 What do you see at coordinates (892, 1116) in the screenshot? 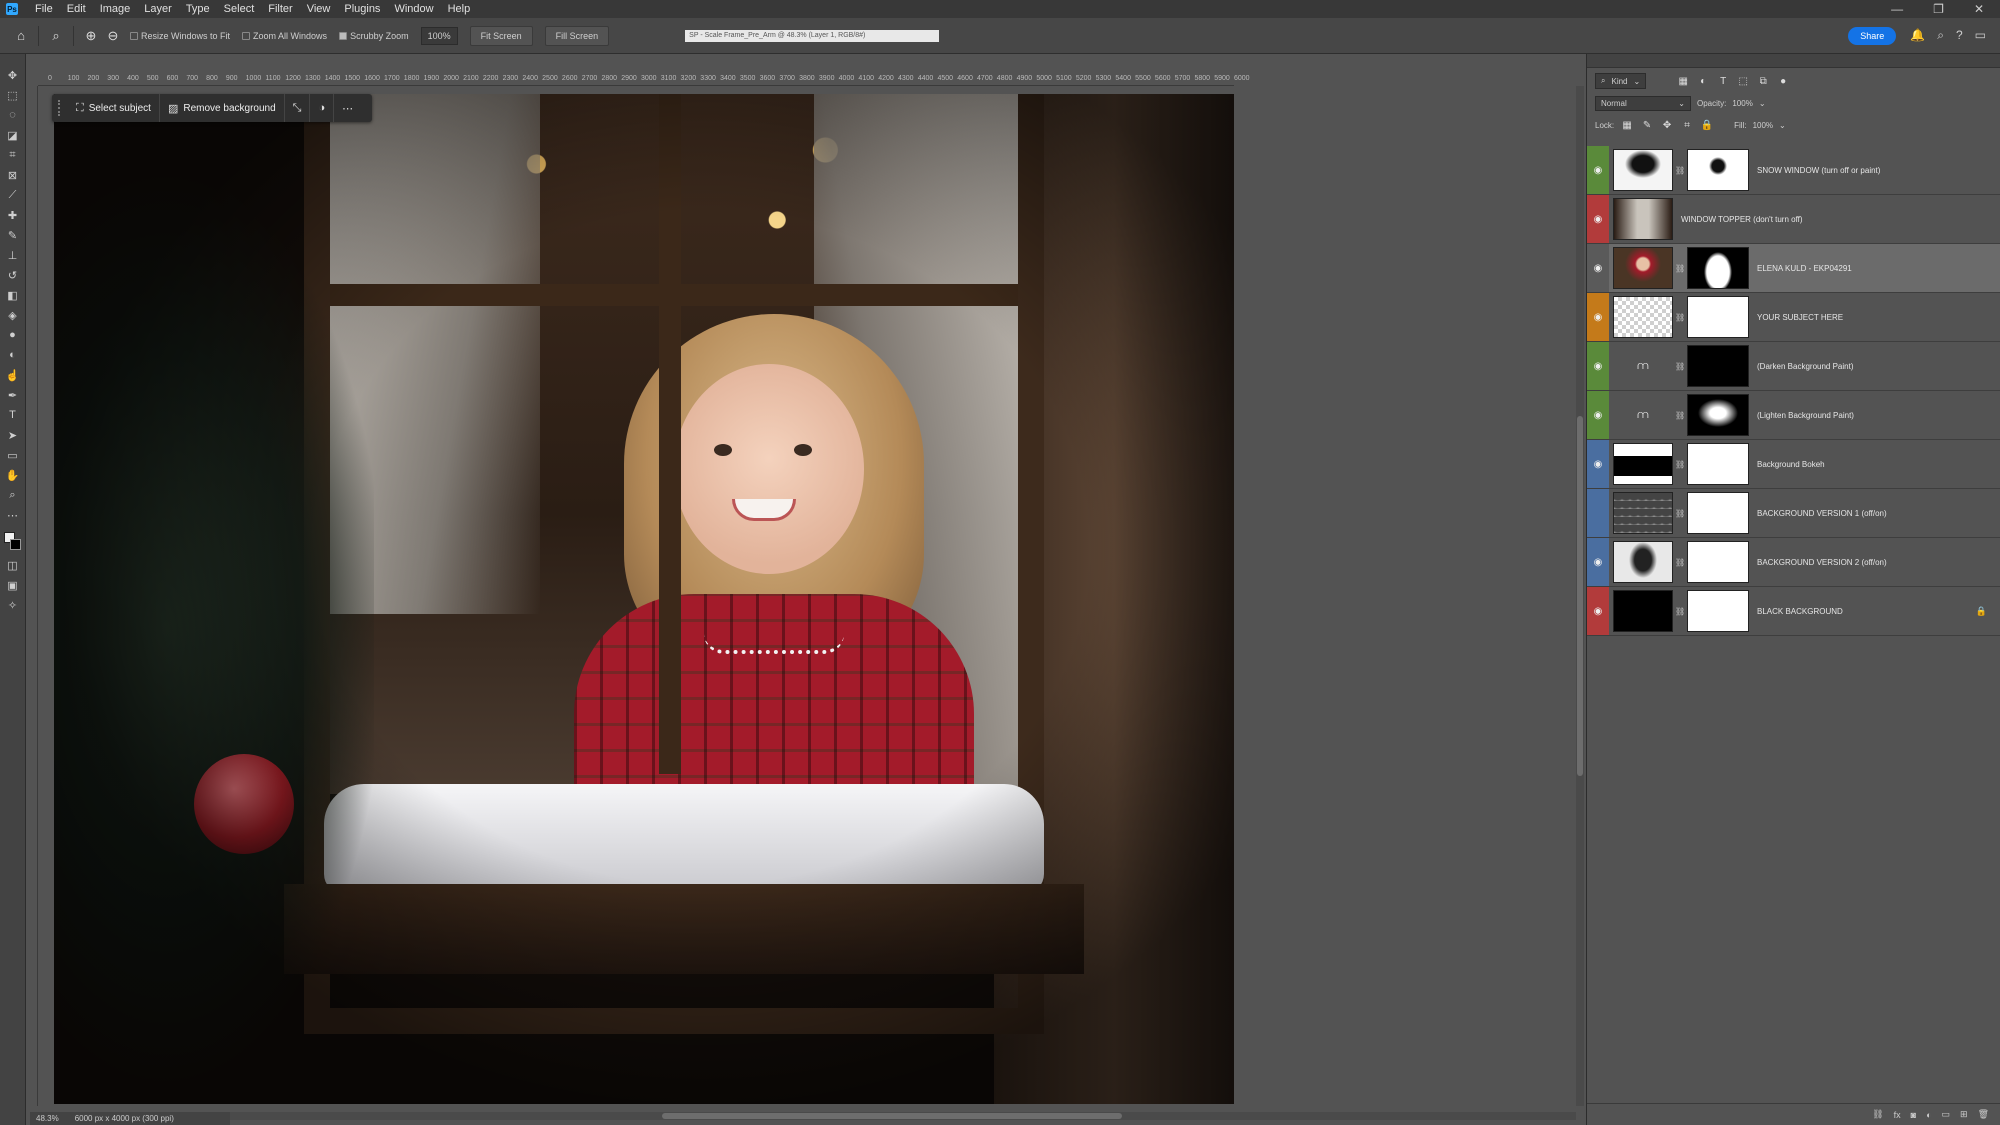
I see `horizontal-scroll-thumb` at bounding box center [892, 1116].